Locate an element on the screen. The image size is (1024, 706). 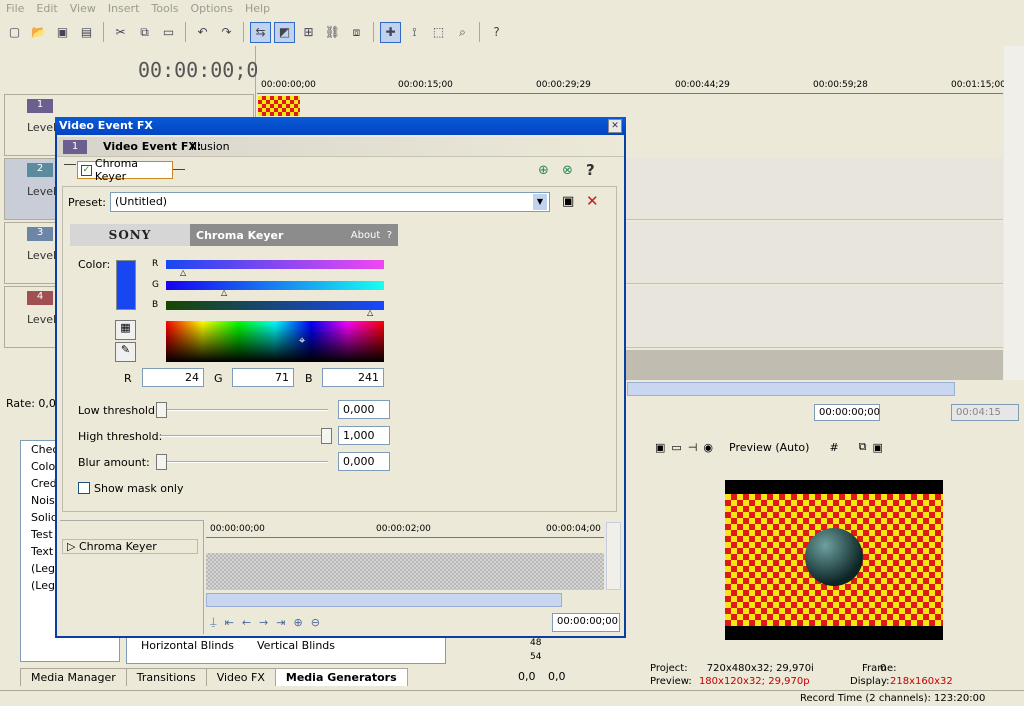
open-icon: 📂 is located at coordinates (38, 32).